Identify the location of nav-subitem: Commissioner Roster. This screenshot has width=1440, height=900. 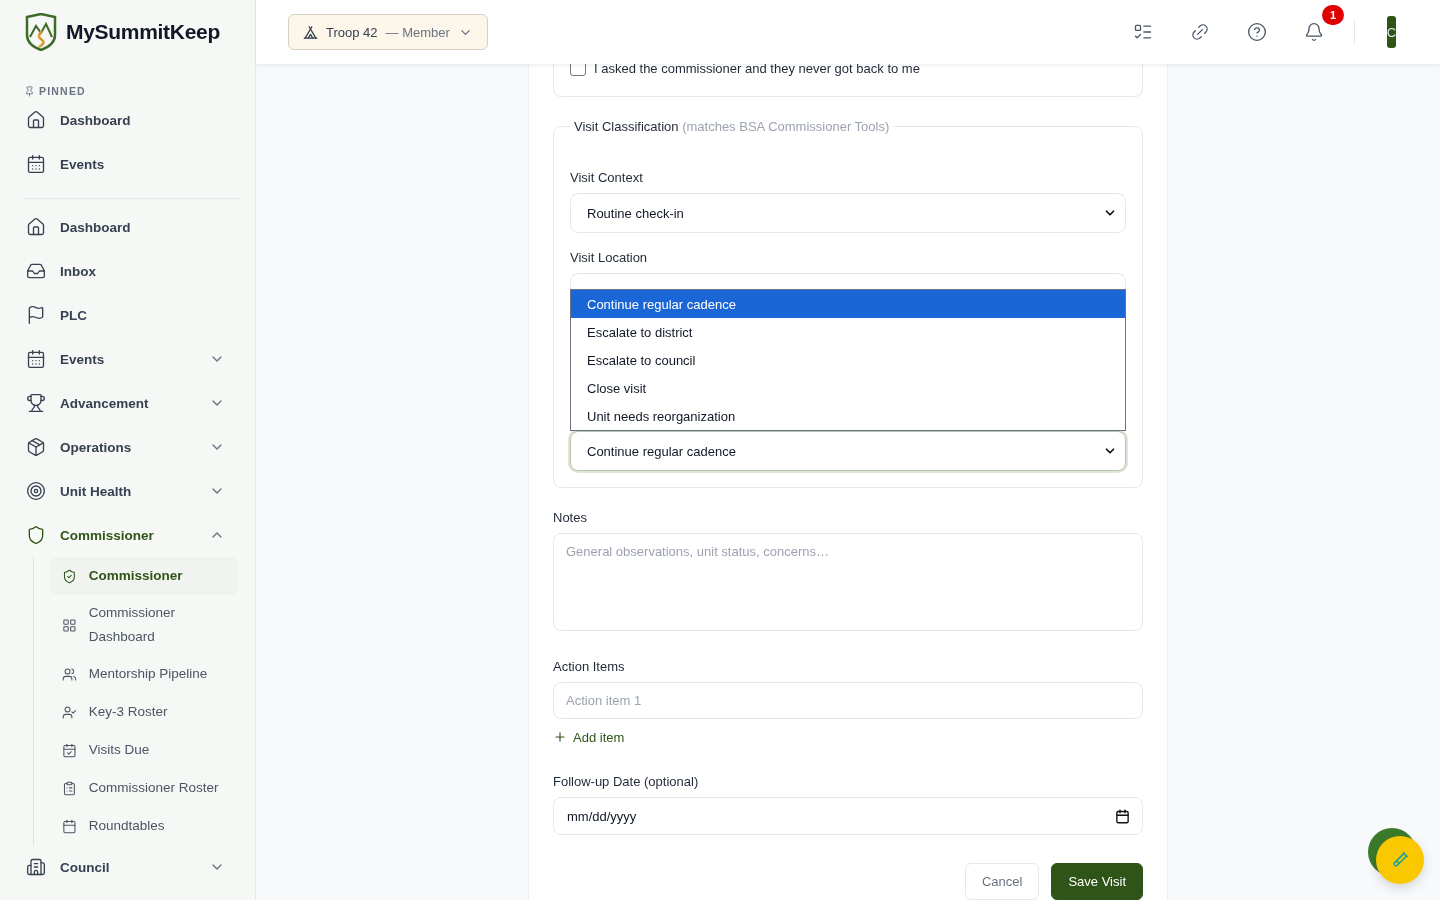
(144, 788).